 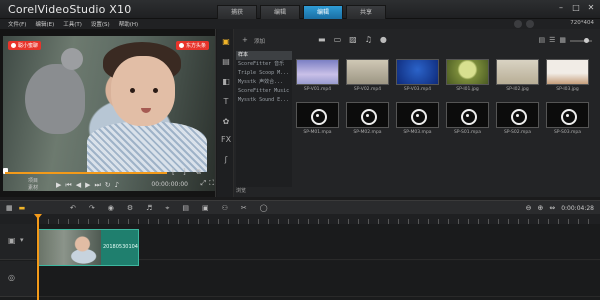 What do you see at coordinates (417, 75) in the screenshot?
I see `media-item: SP-V03.mp4` at bounding box center [417, 75].